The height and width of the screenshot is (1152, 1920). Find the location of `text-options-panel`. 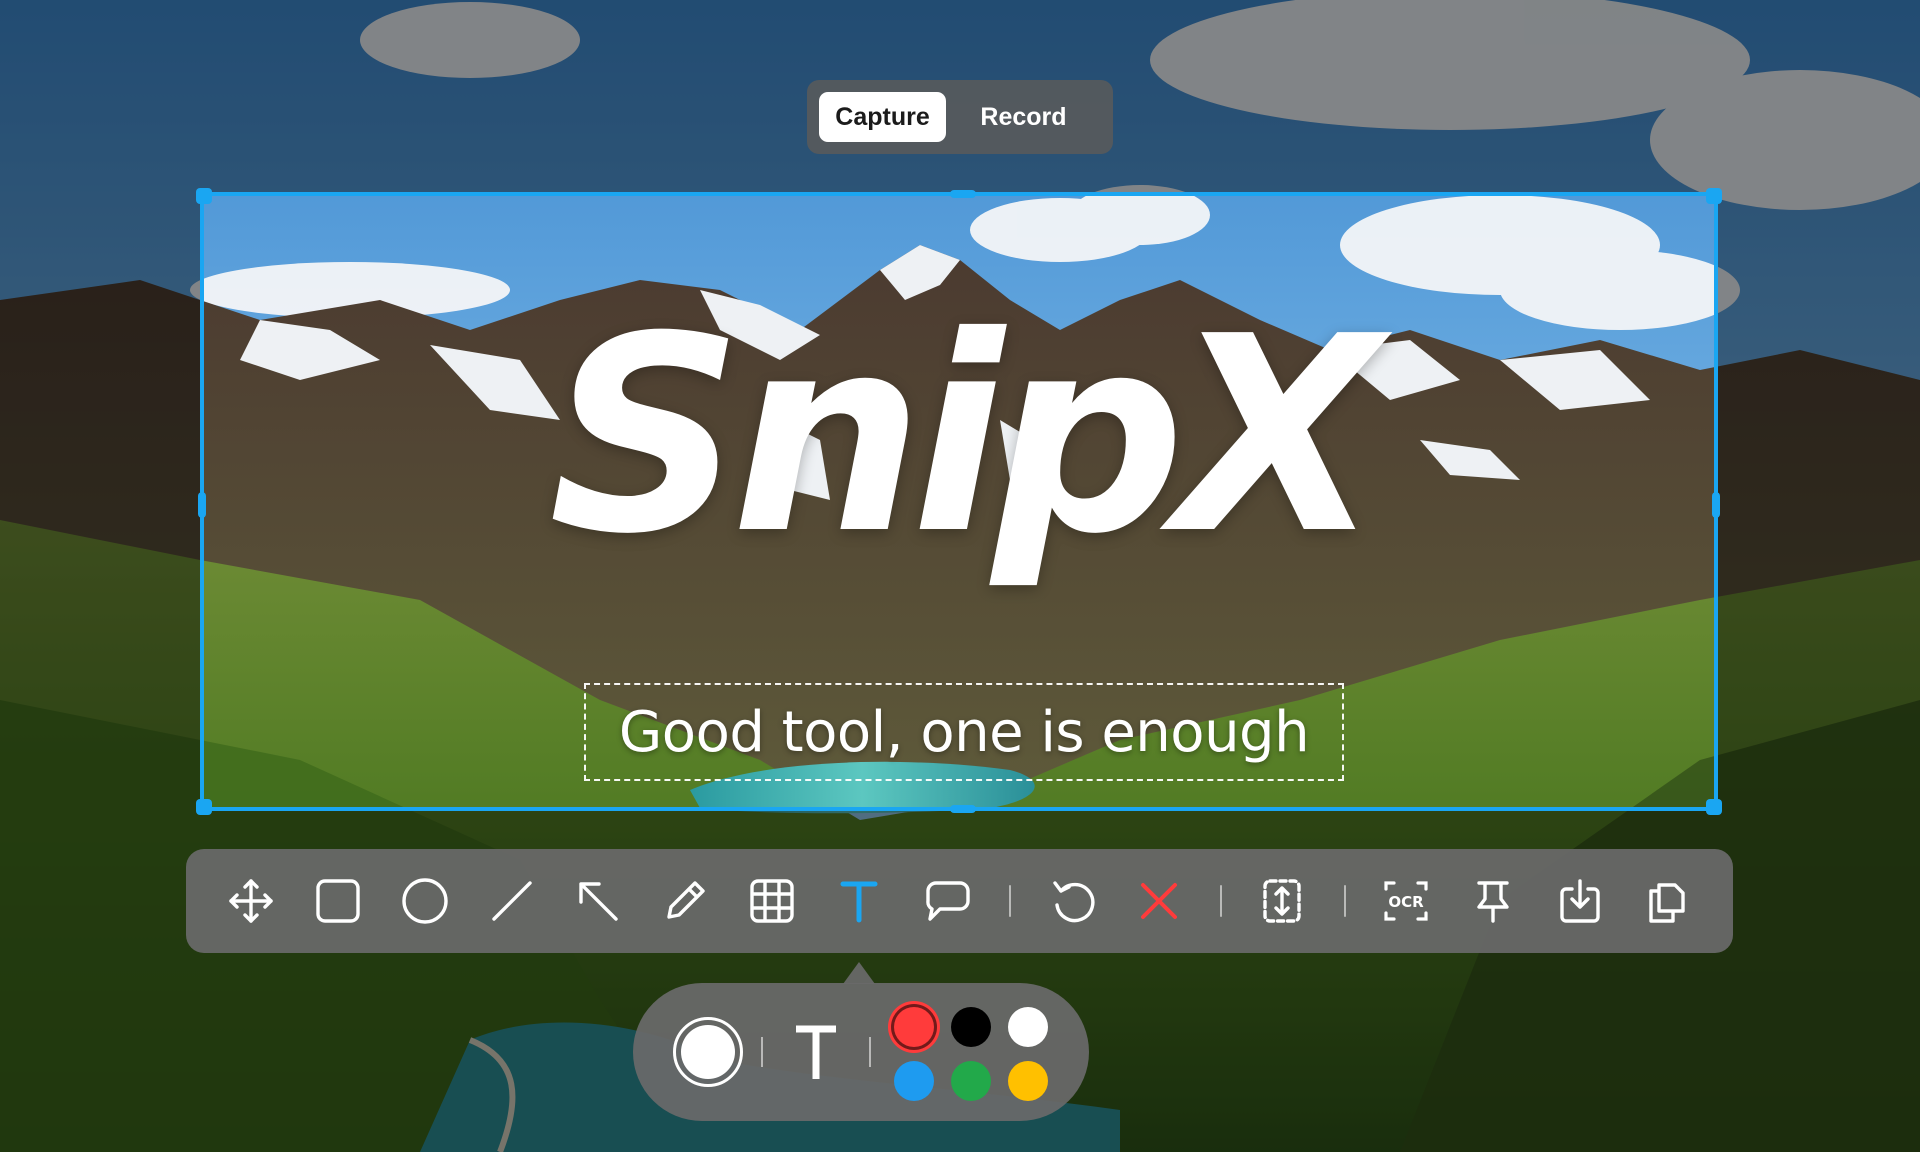

text-options-panel is located at coordinates (861, 1052).